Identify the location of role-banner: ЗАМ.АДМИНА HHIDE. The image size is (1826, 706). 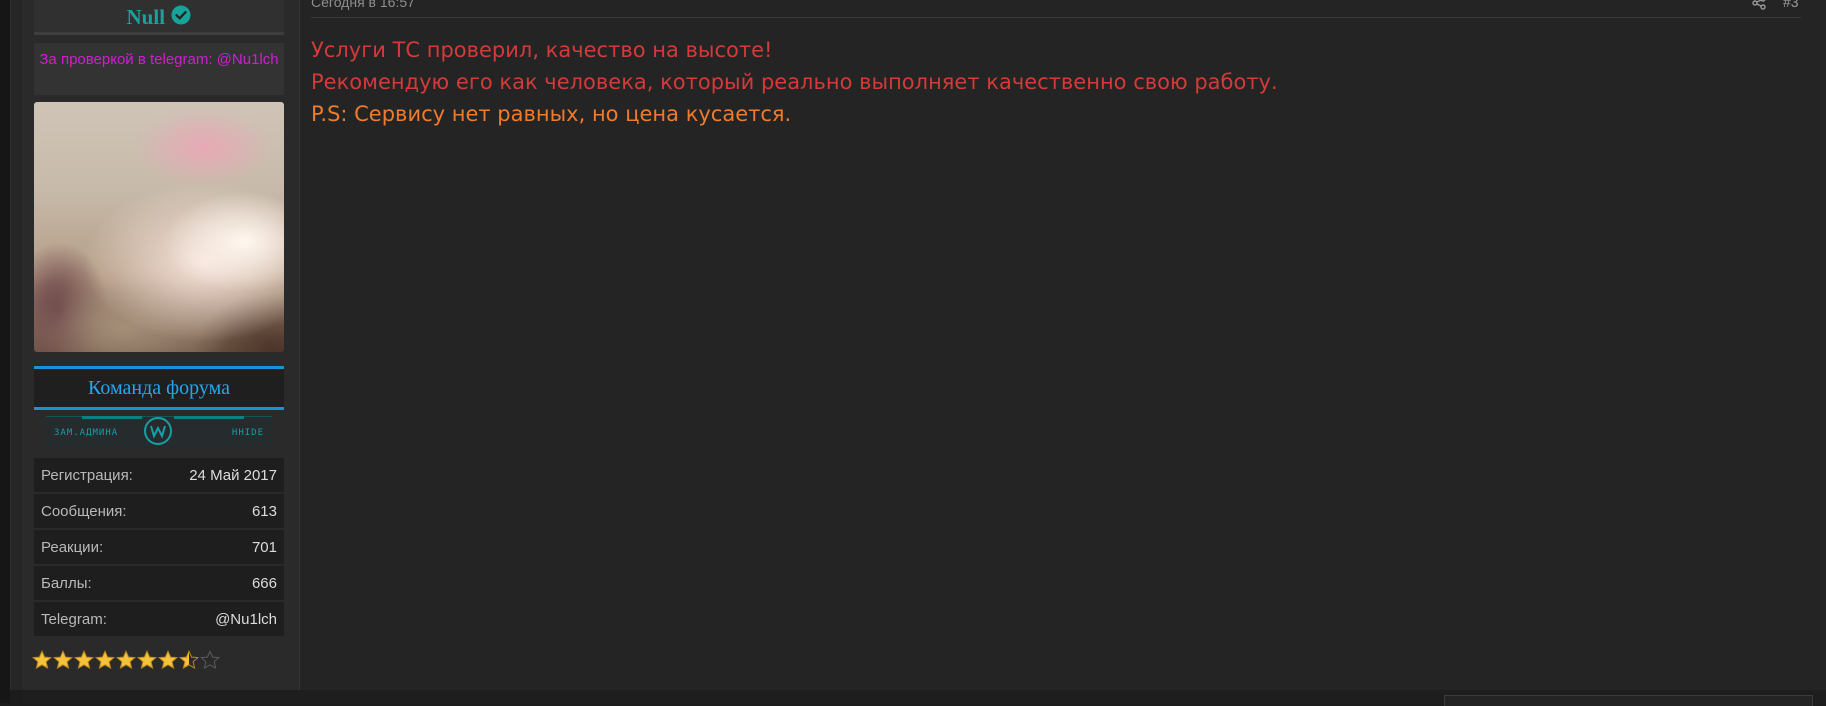
(159, 430).